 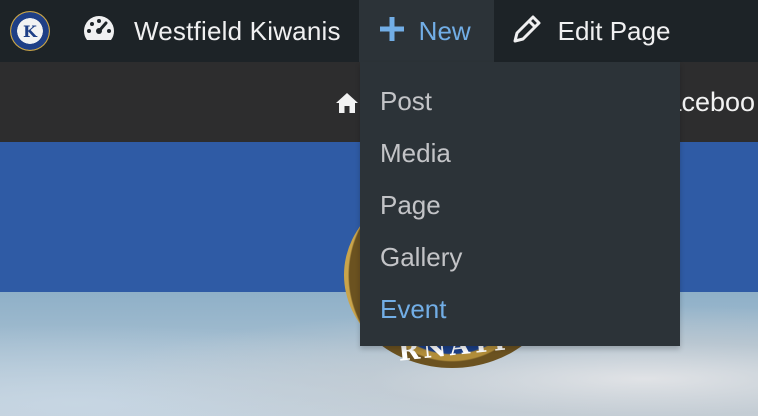 What do you see at coordinates (520, 153) in the screenshot?
I see `new-media-item: Media` at bounding box center [520, 153].